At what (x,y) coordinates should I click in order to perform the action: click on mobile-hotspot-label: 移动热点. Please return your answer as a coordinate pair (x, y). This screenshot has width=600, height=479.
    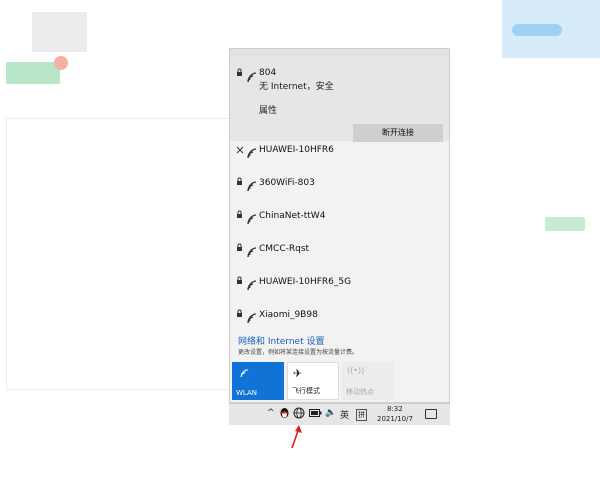
    Looking at the image, I should click on (360, 392).